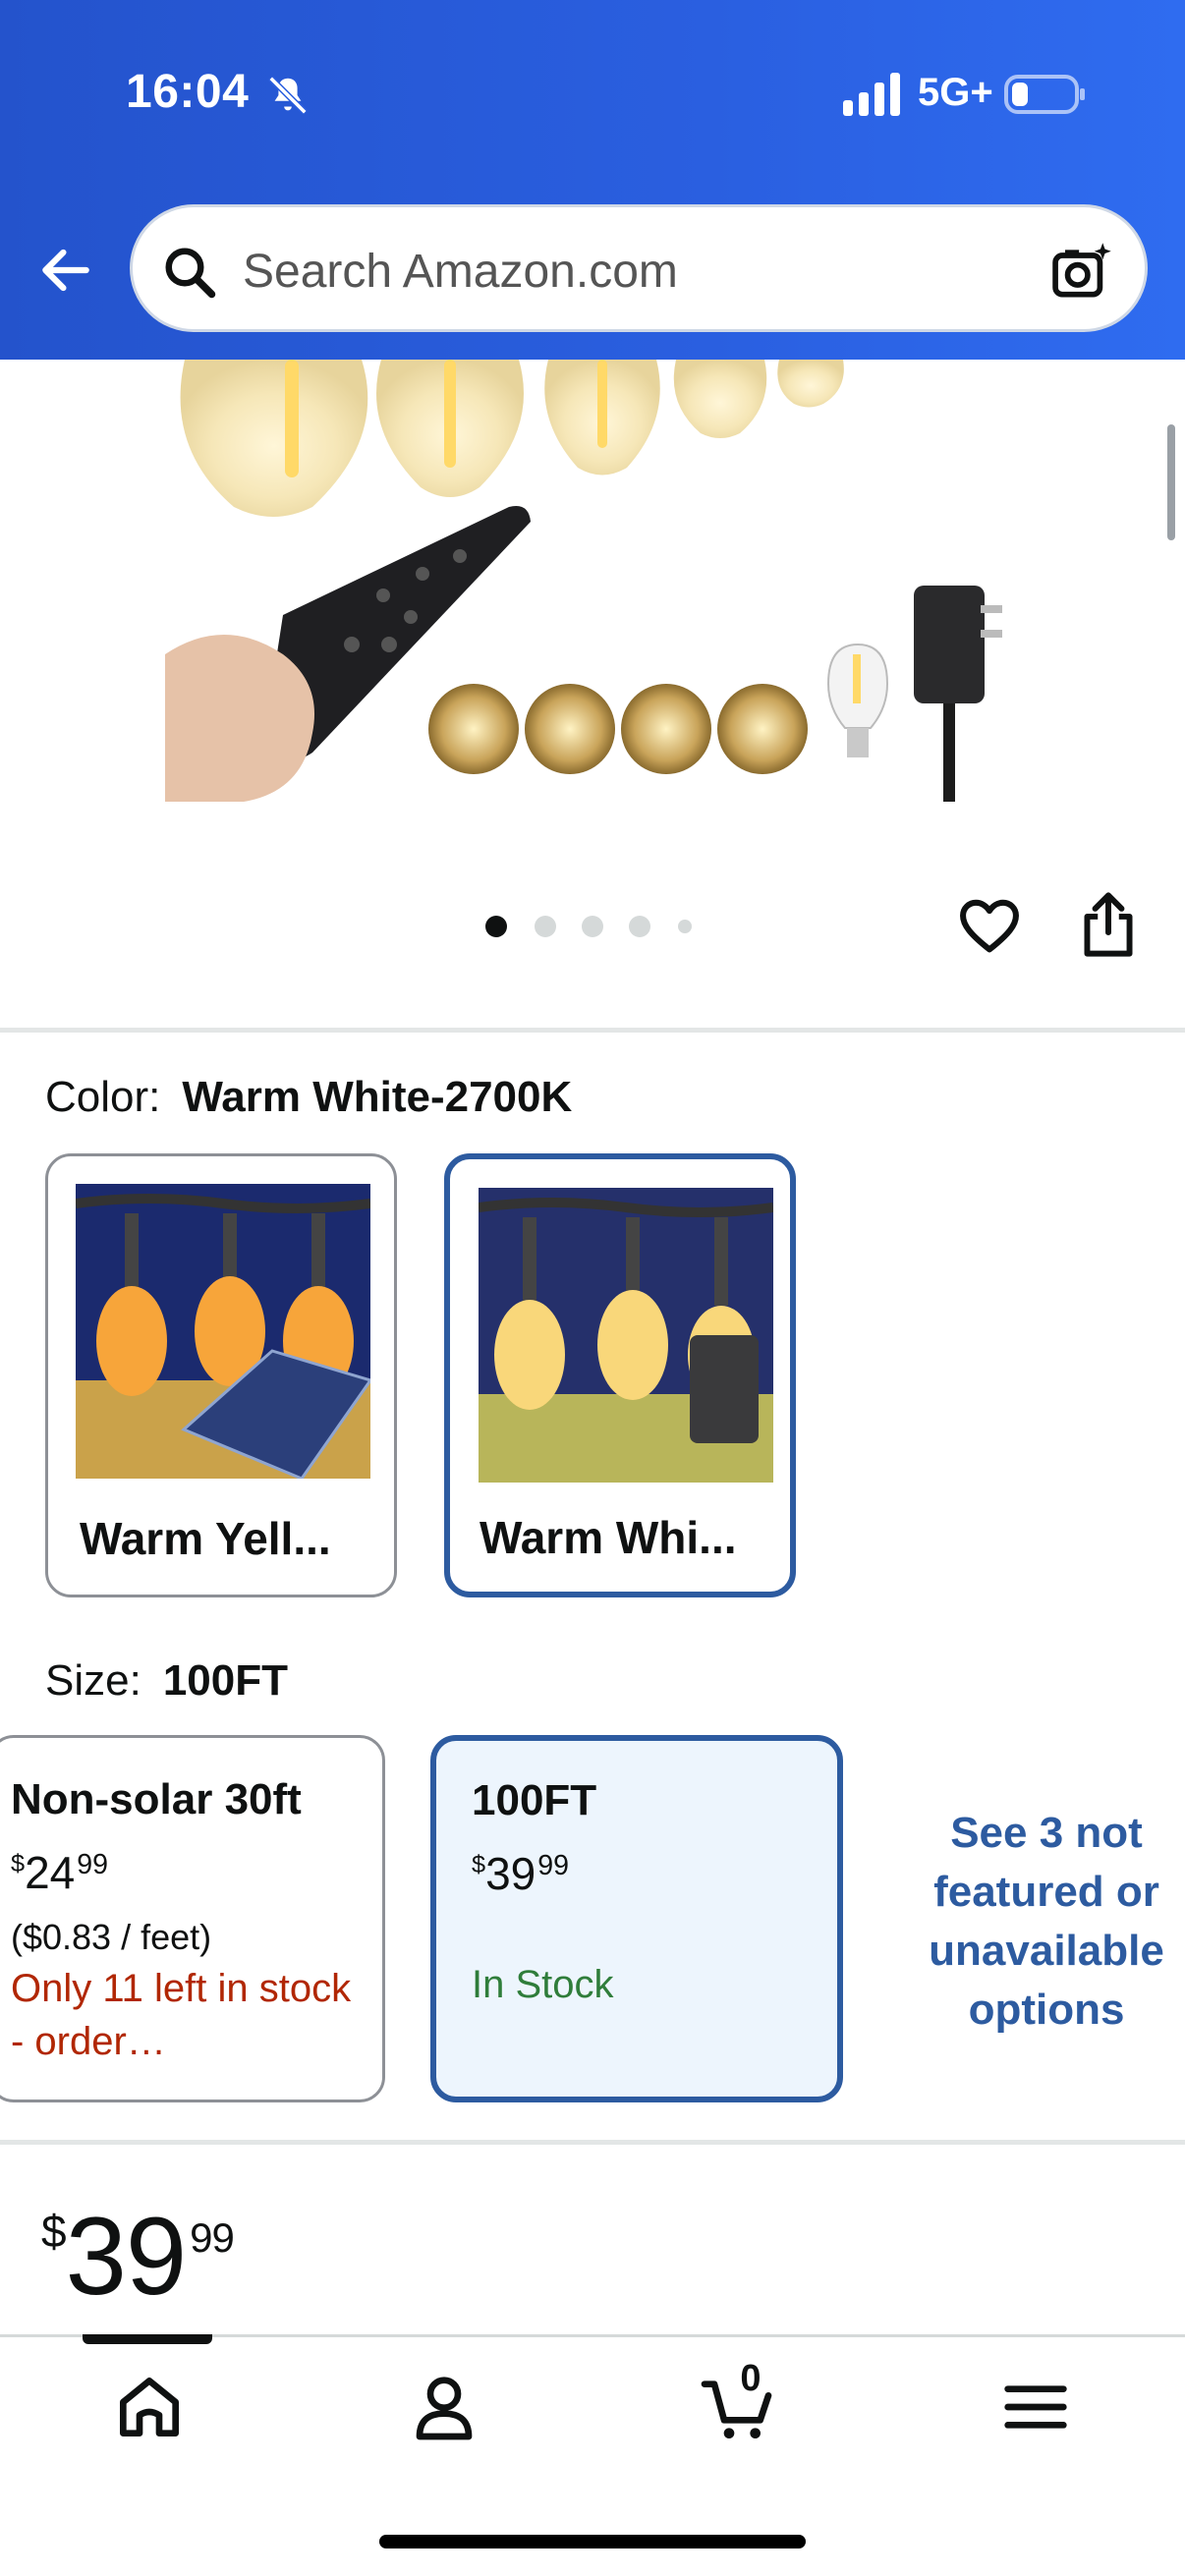  I want to click on price-whole: 24, so click(50, 1872).